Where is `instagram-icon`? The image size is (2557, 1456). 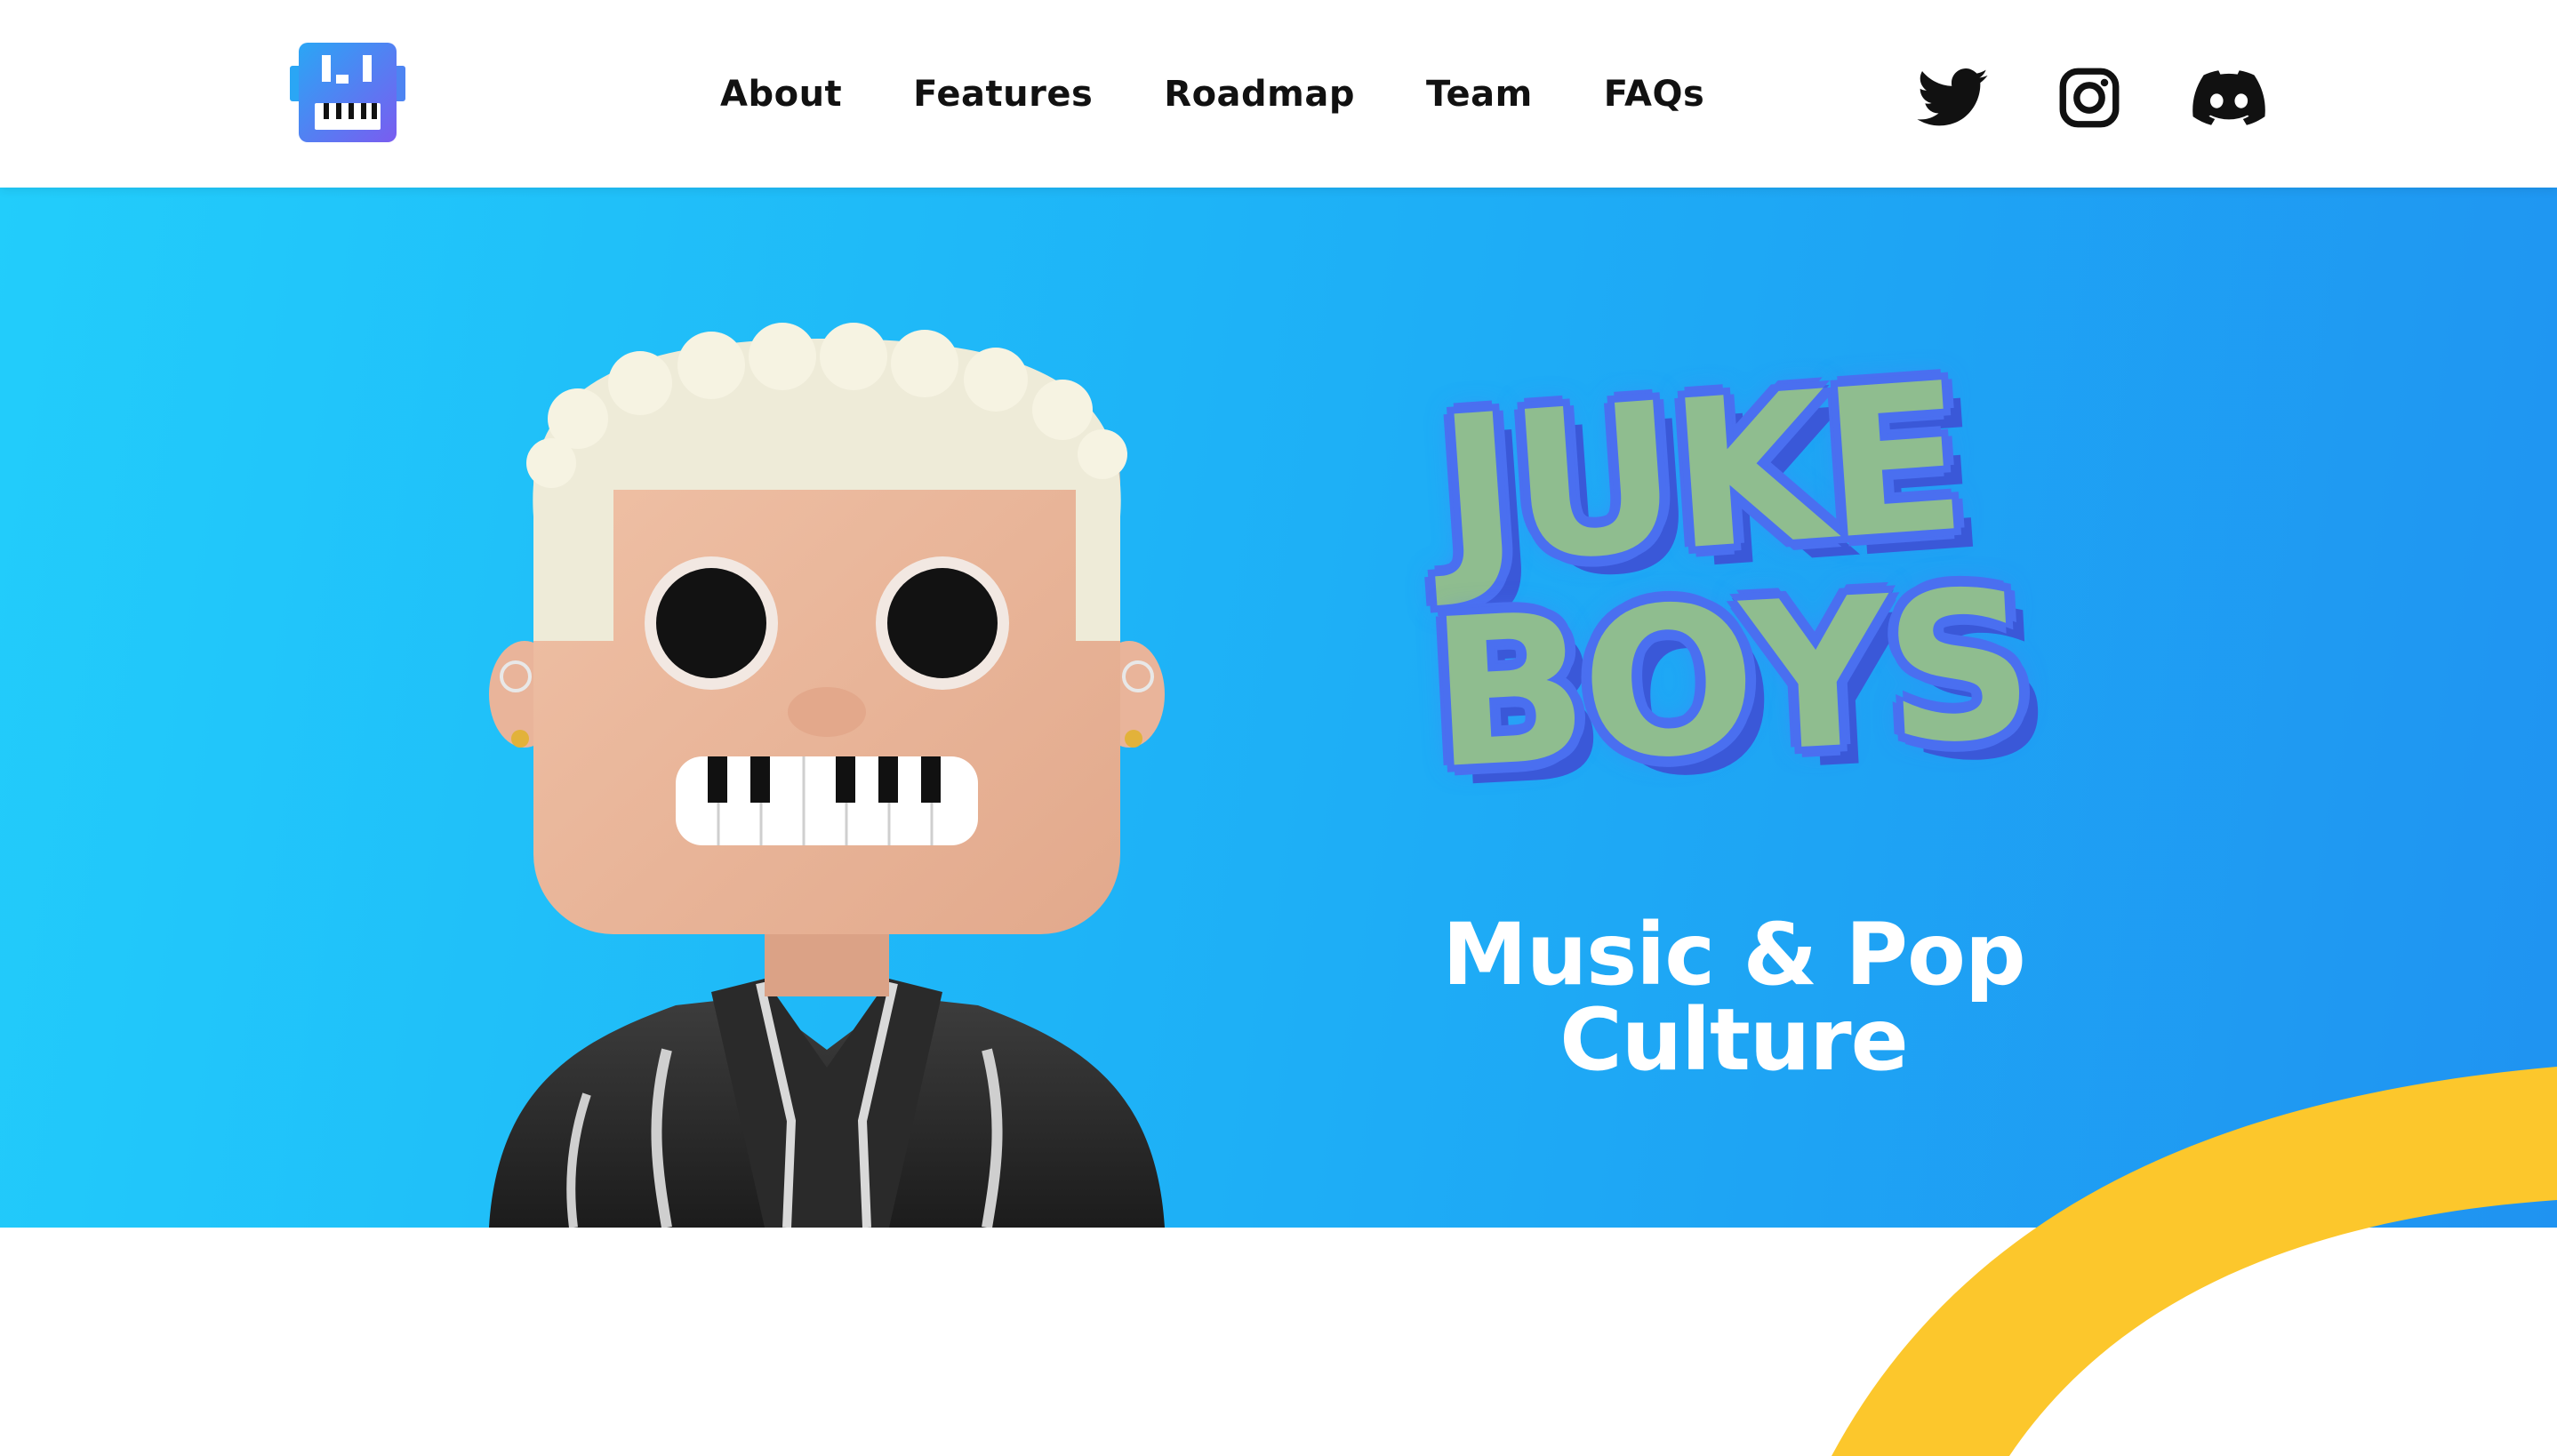
instagram-icon is located at coordinates (2091, 98).